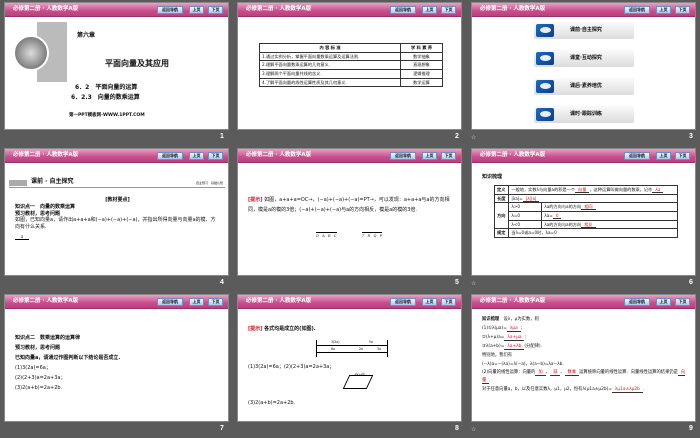 This screenshot has height=438, width=700. I want to click on cell: 一般地，实数λ与向量a的积是一个 向量 ，这种运算叫做向量的数乘，记作 λa, so click(593, 190).